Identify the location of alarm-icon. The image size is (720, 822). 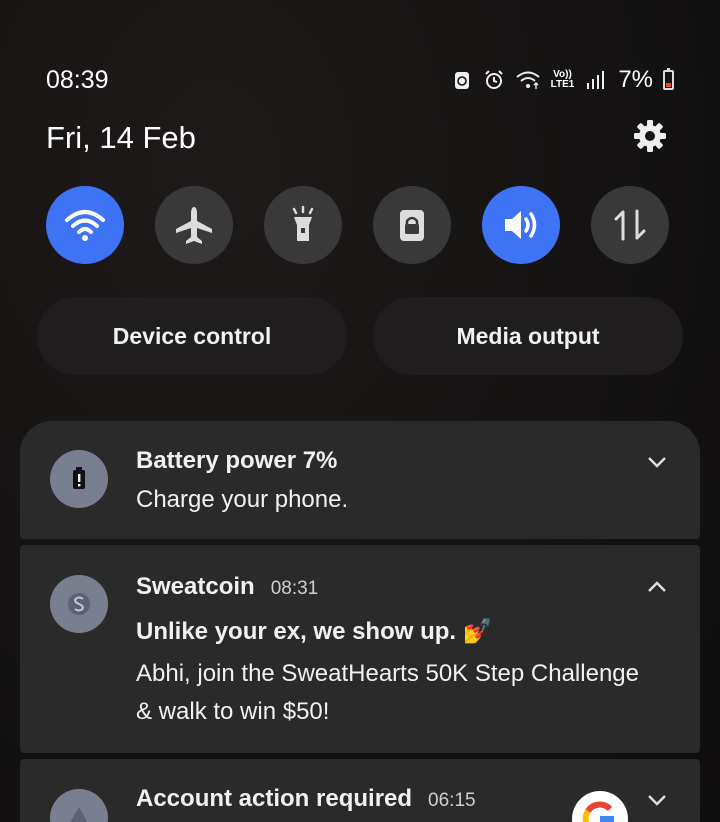
(493, 79).